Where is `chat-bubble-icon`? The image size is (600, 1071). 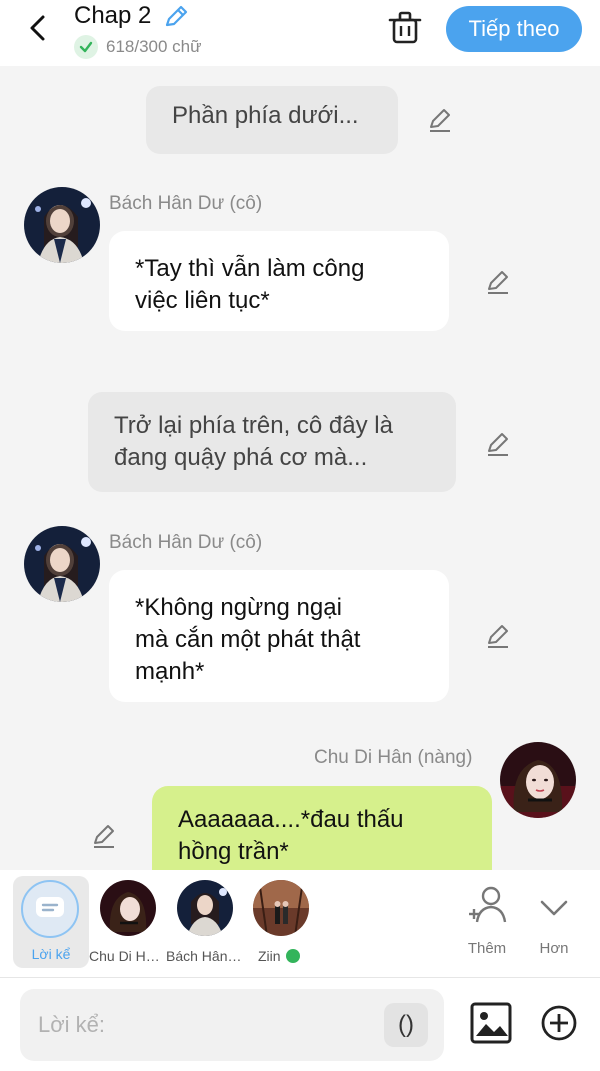 chat-bubble-icon is located at coordinates (50, 909).